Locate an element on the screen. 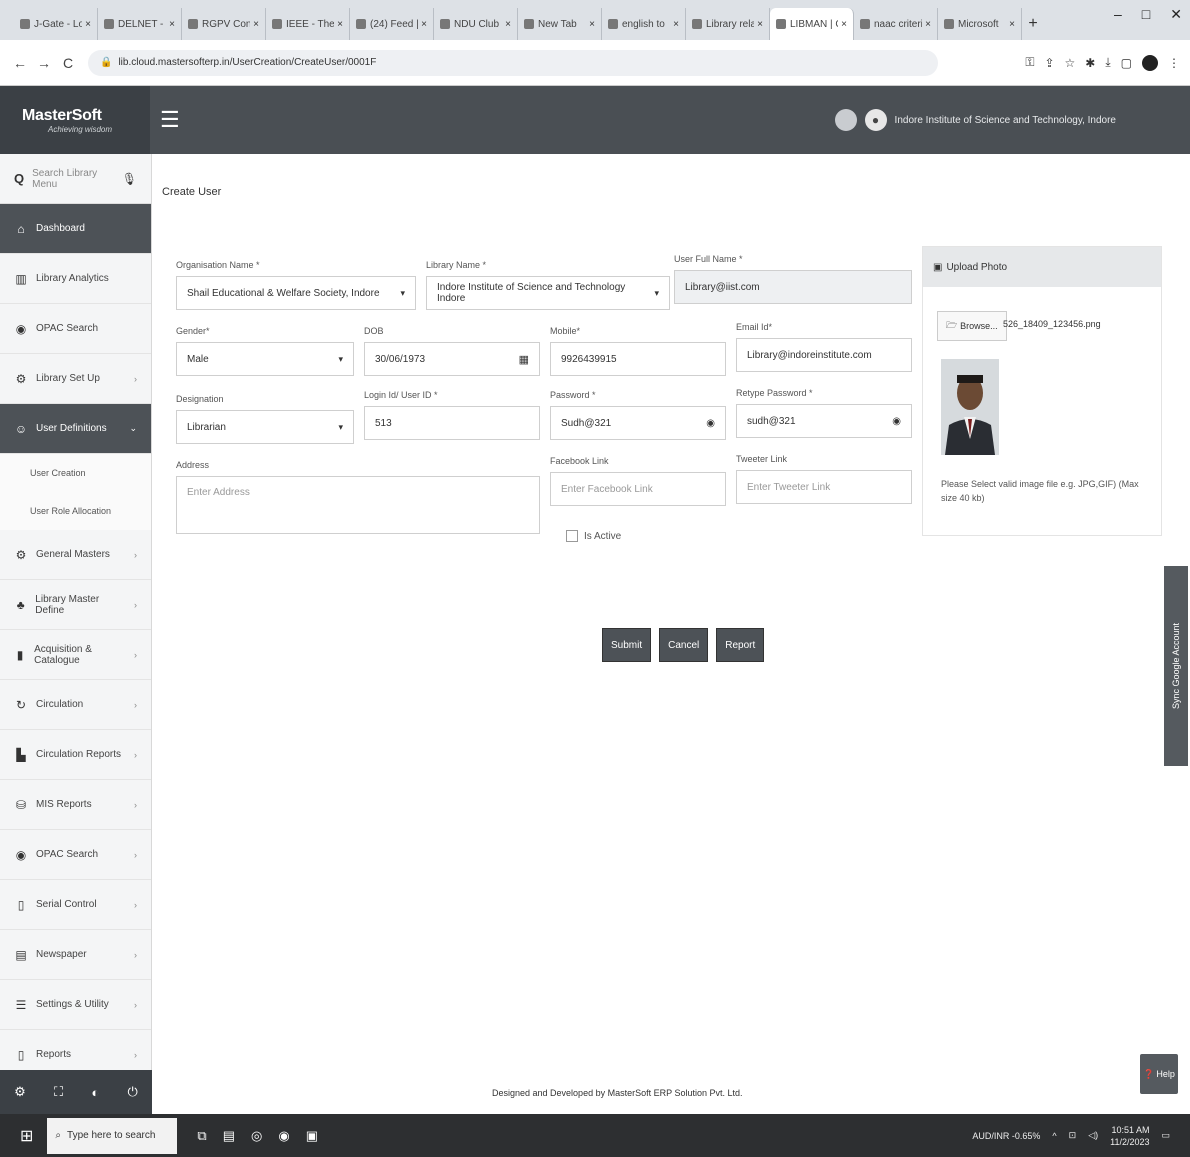 This screenshot has width=1190, height=1157. is-active-row: Is Active is located at coordinates (593, 536).